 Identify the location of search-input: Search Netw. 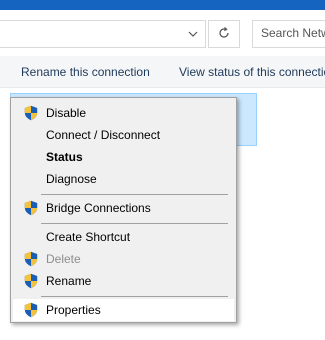
(288, 34).